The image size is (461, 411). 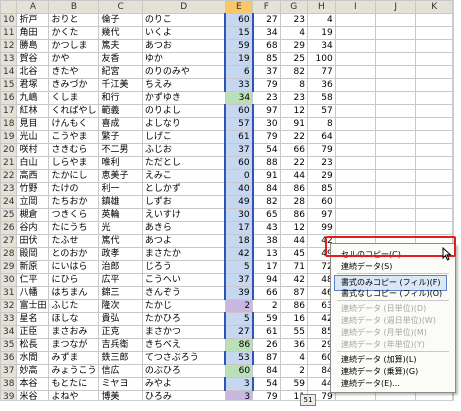 What do you see at coordinates (183, 384) in the screenshot?
I see `cell-d: みやよ` at bounding box center [183, 384].